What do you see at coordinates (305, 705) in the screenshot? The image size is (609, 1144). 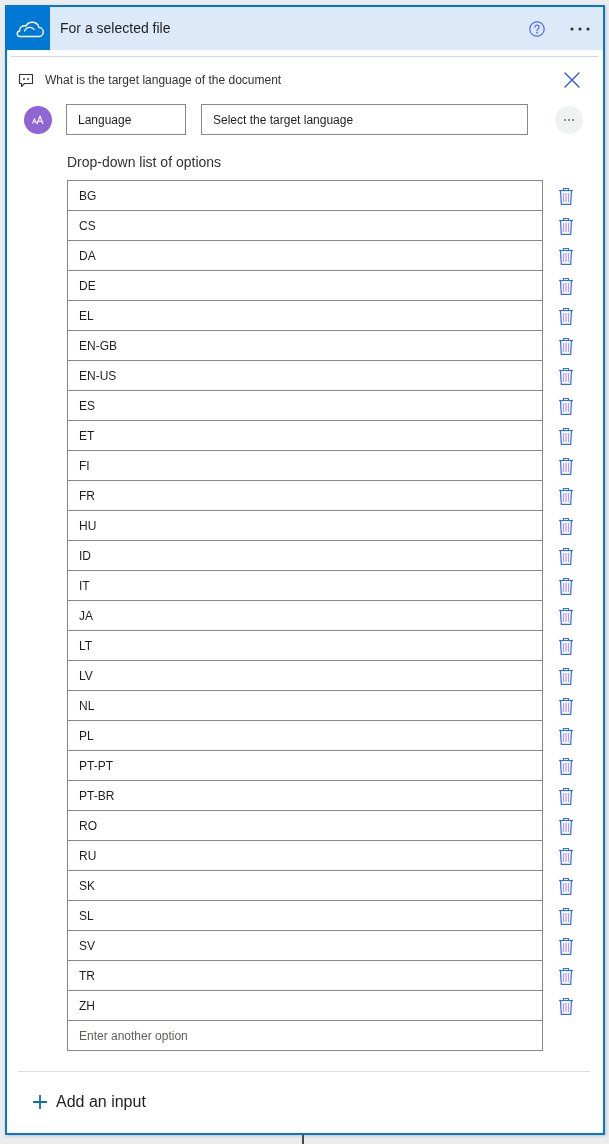 I see `option-field: NL` at bounding box center [305, 705].